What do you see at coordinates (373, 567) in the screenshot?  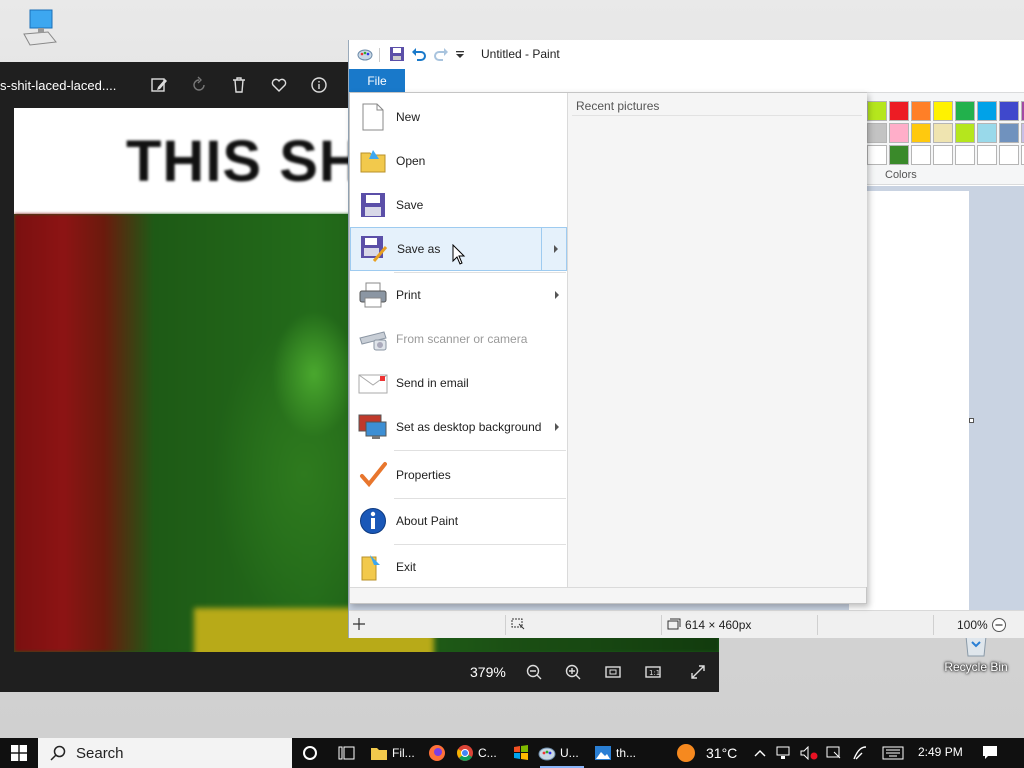 I see `exit-icon` at bounding box center [373, 567].